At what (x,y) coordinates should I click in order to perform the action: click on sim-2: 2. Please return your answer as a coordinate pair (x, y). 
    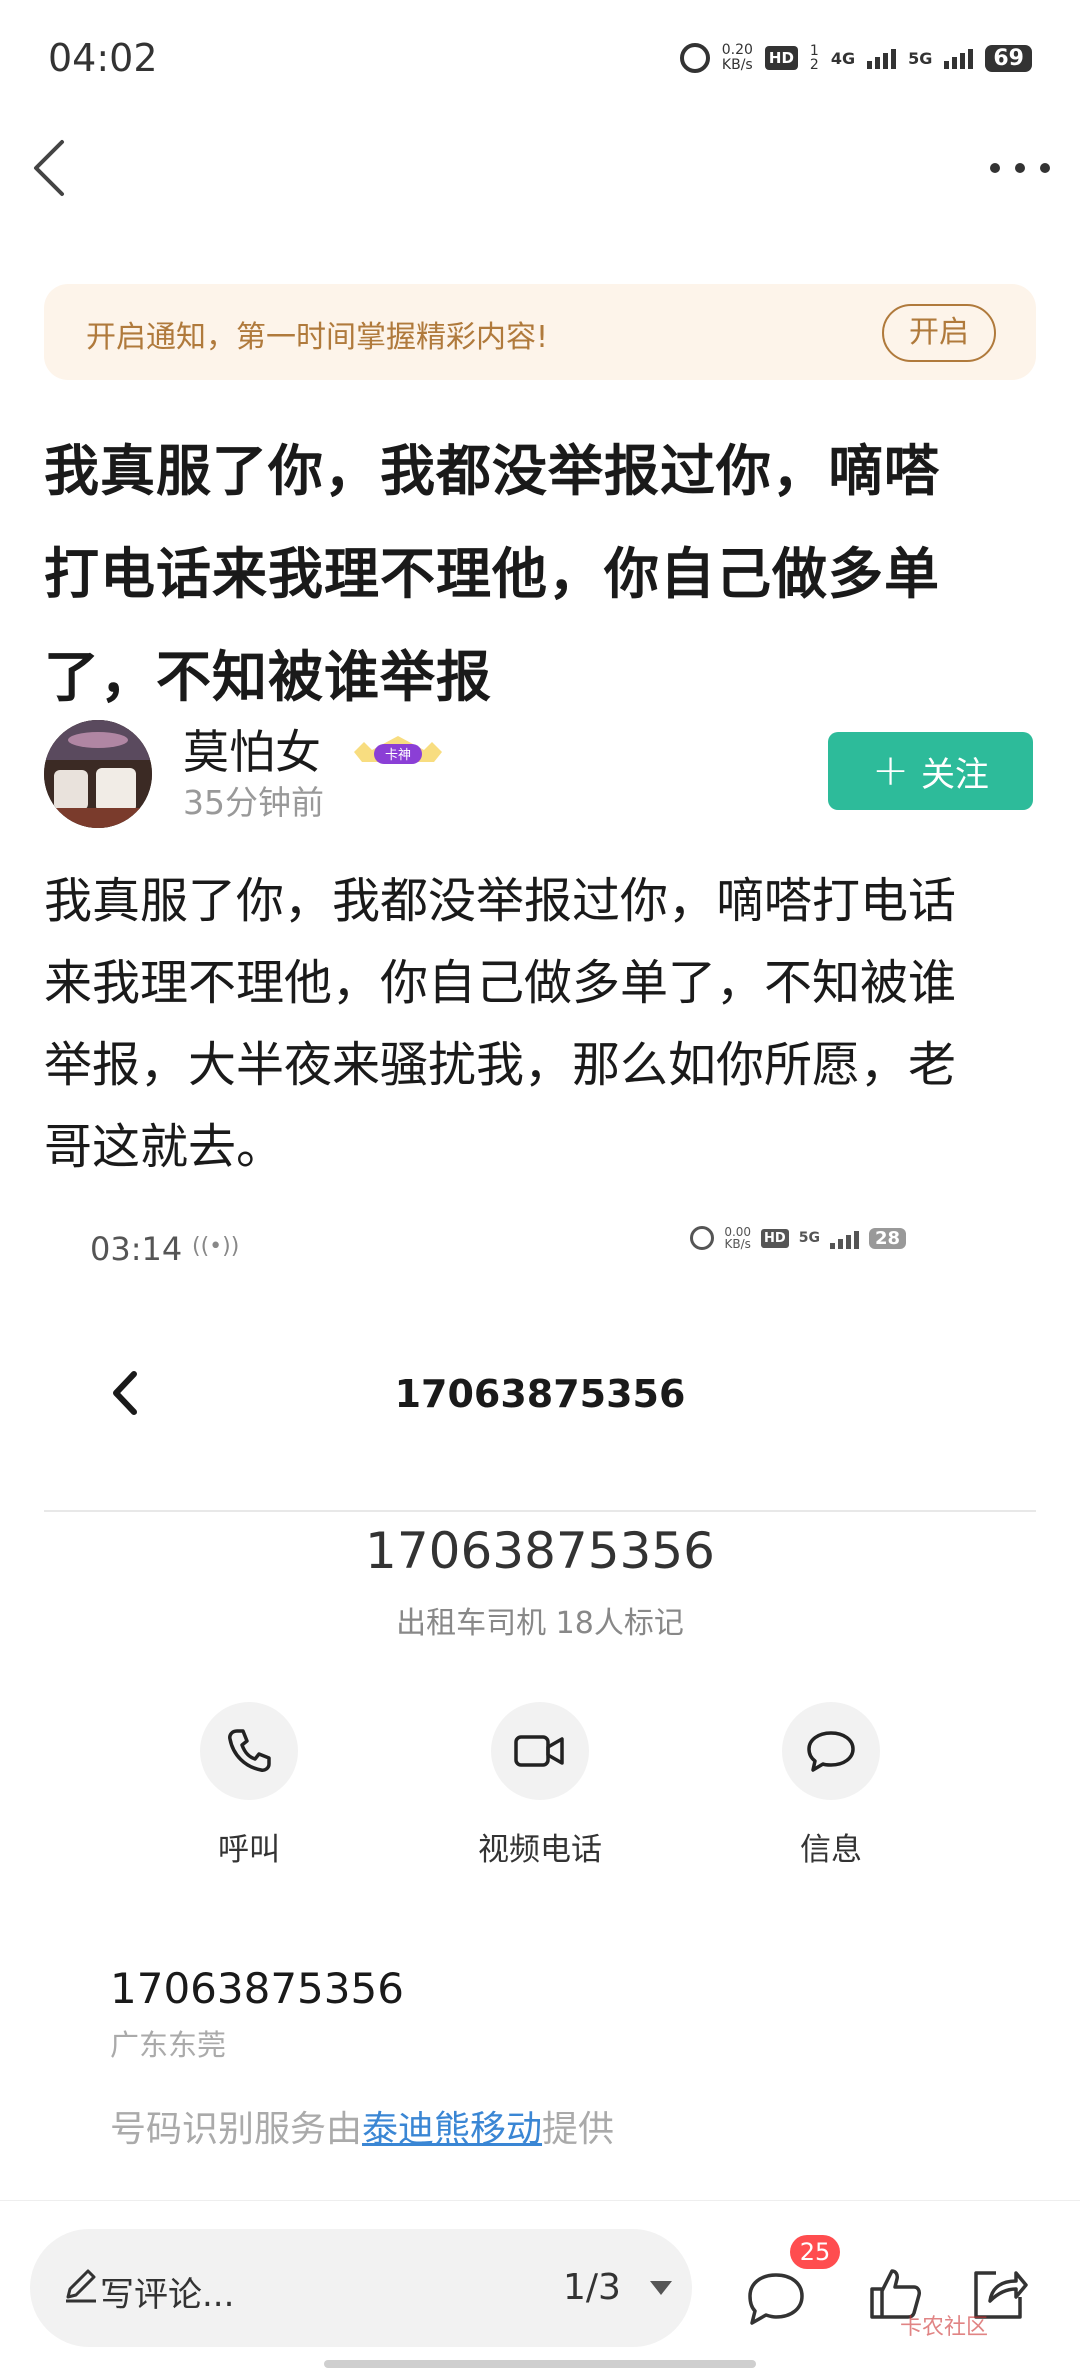
    Looking at the image, I should click on (814, 65).